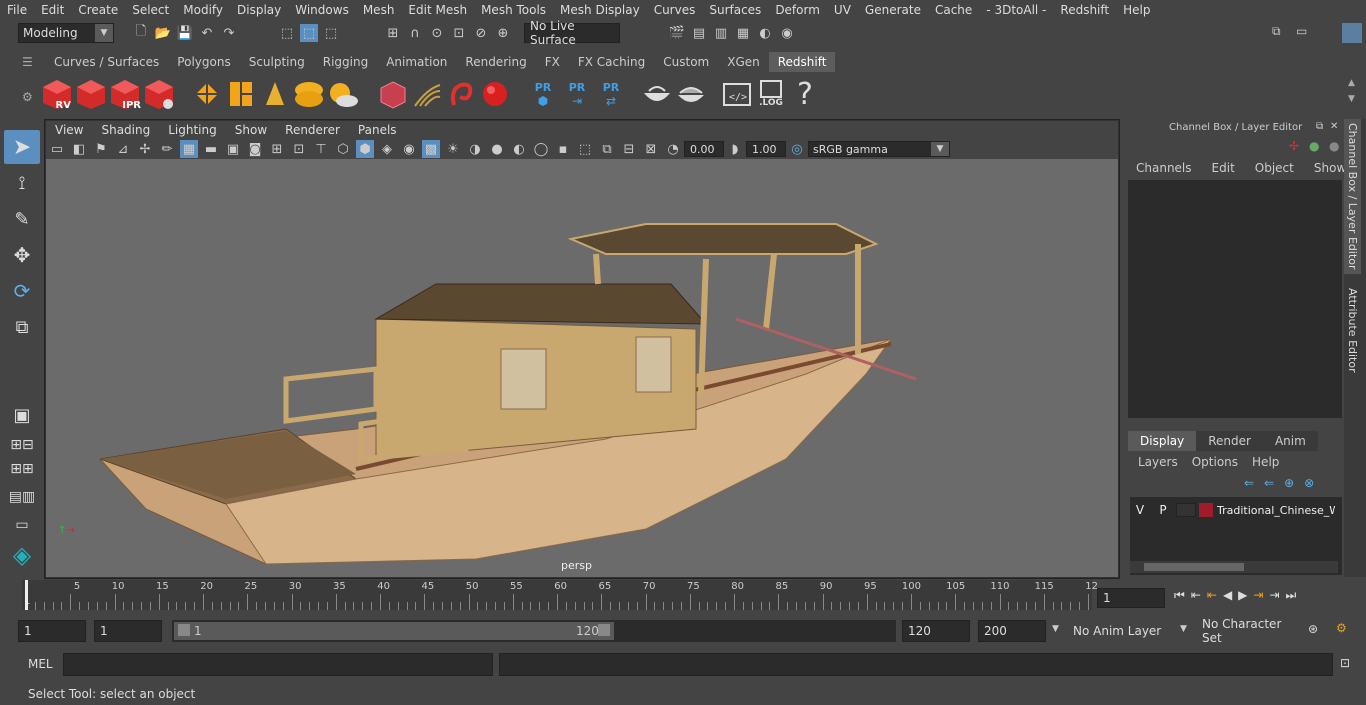 The image size is (1366, 705). What do you see at coordinates (22, 147) in the screenshot?
I see `select-tool: ➤` at bounding box center [22, 147].